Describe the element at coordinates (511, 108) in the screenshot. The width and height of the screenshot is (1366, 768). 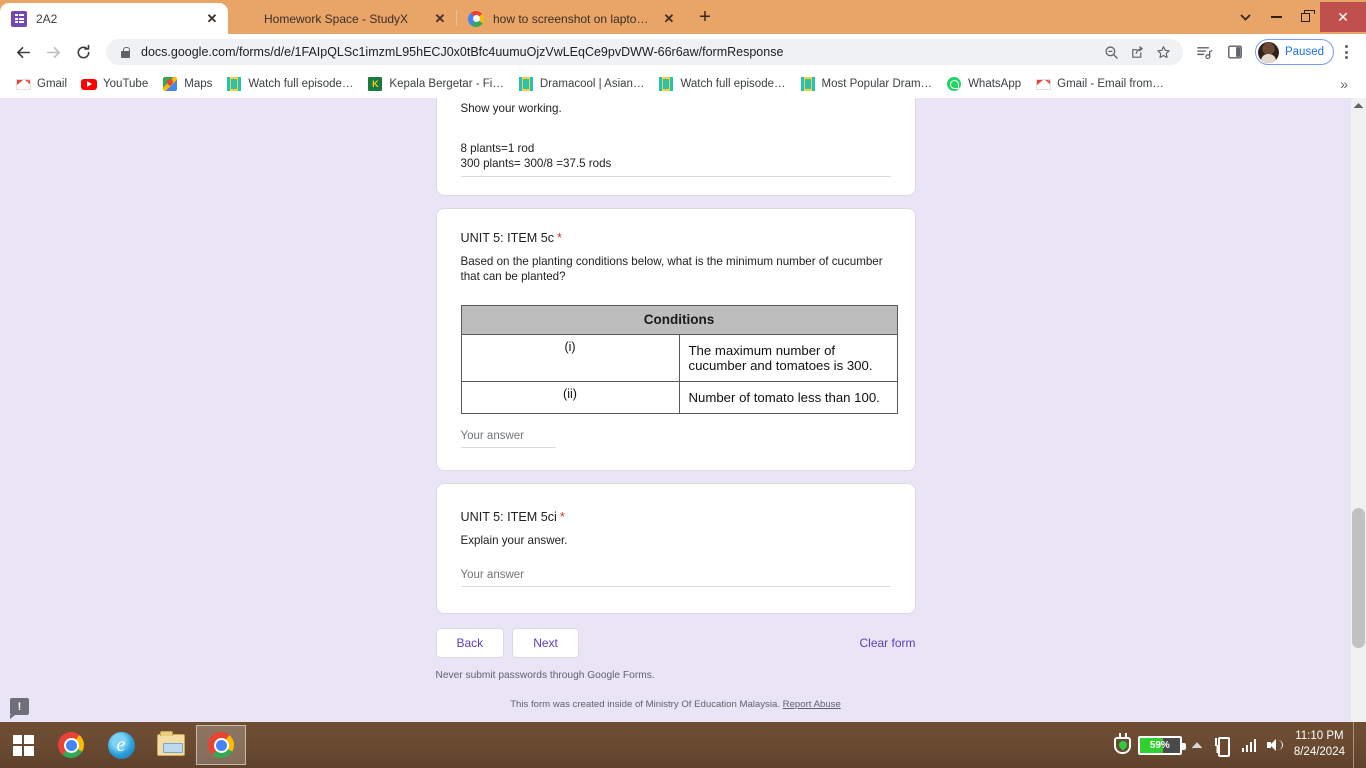
I see `question-description: Show your working.` at that location.